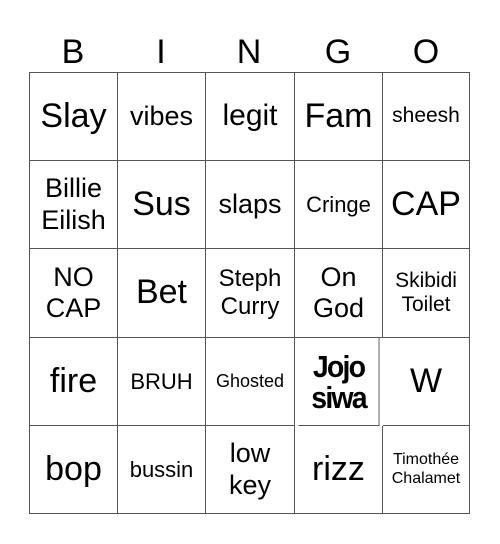 The width and height of the screenshot is (500, 544). I want to click on bingo-cell: Cringe, so click(339, 205).